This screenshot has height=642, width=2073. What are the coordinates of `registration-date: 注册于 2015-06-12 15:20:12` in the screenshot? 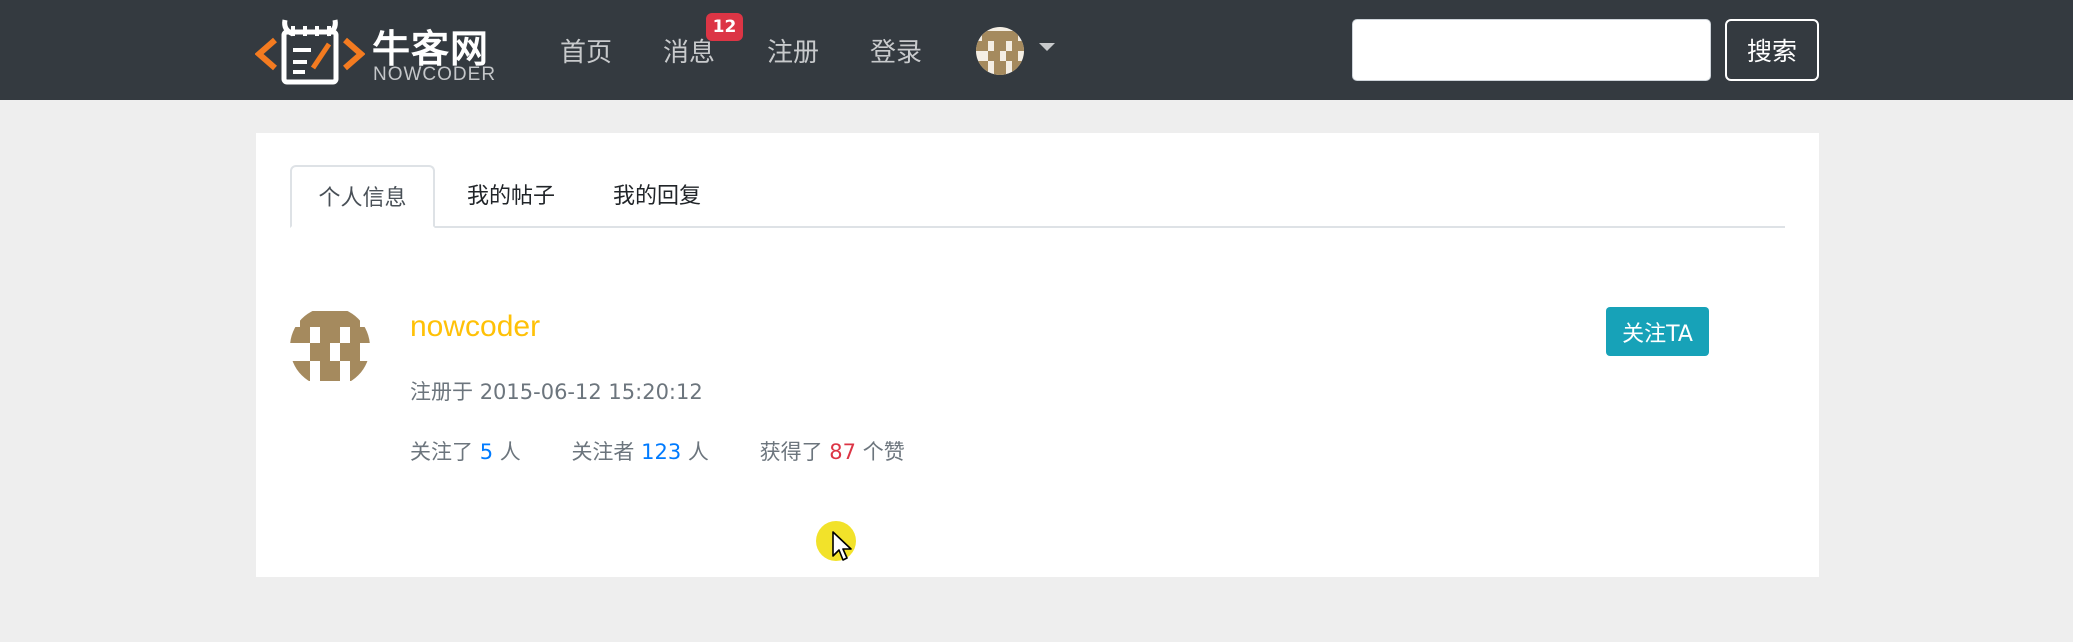 It's located at (556, 391).